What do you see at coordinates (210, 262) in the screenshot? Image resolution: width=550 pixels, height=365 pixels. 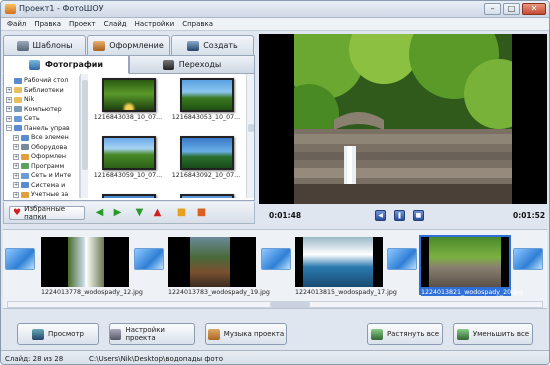 I see `slide-image` at bounding box center [210, 262].